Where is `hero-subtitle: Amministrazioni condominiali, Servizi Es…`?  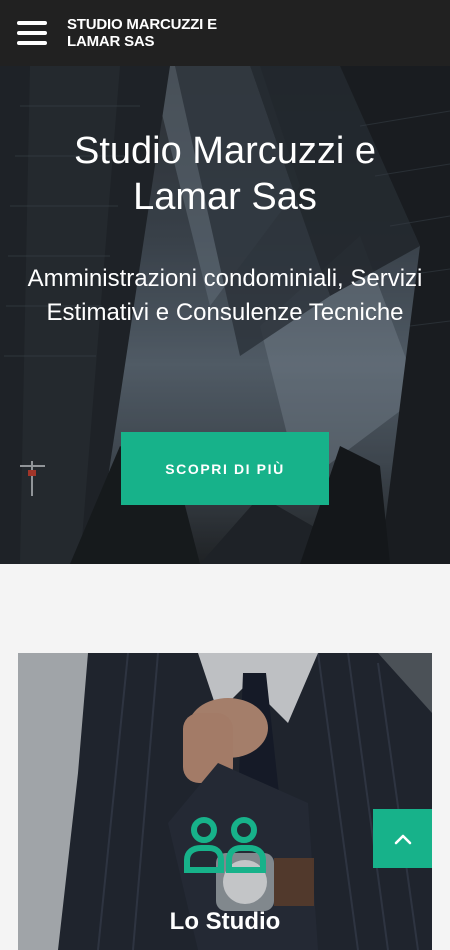 hero-subtitle: Amministrazioni condominiali, Servizi Es… is located at coordinates (225, 295).